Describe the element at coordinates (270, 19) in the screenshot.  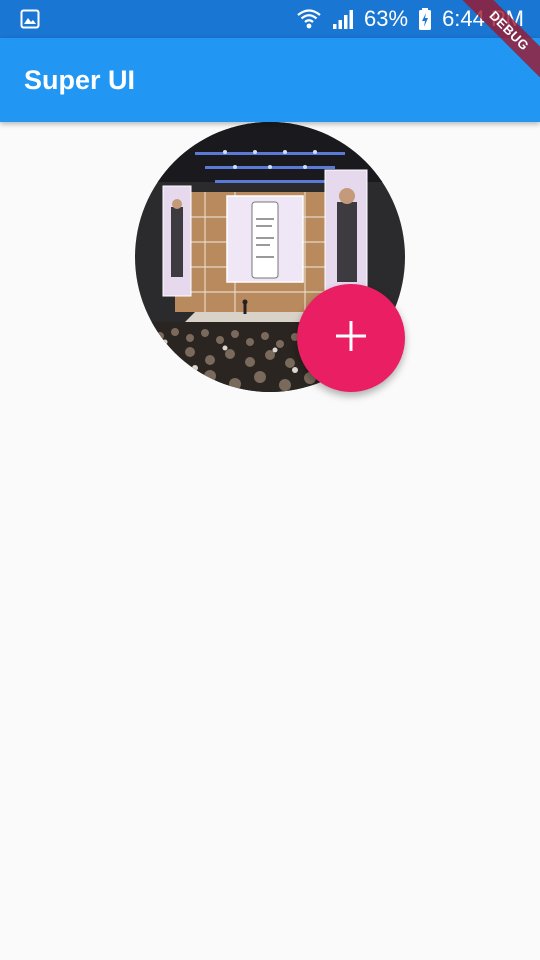
I see `status-bar: 63% 6:44 PM` at that location.